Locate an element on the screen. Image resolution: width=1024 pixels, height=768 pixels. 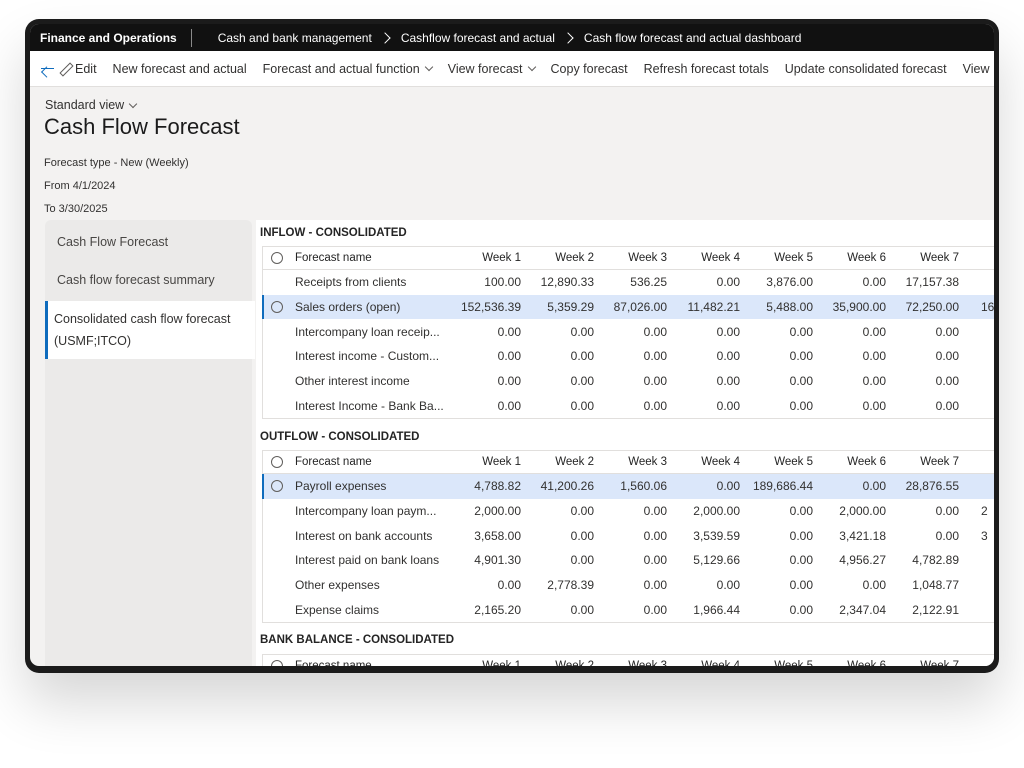
sidebar-item-cash-flow-forecast: Cash Flow Forecast is located at coordinates (154, 242).